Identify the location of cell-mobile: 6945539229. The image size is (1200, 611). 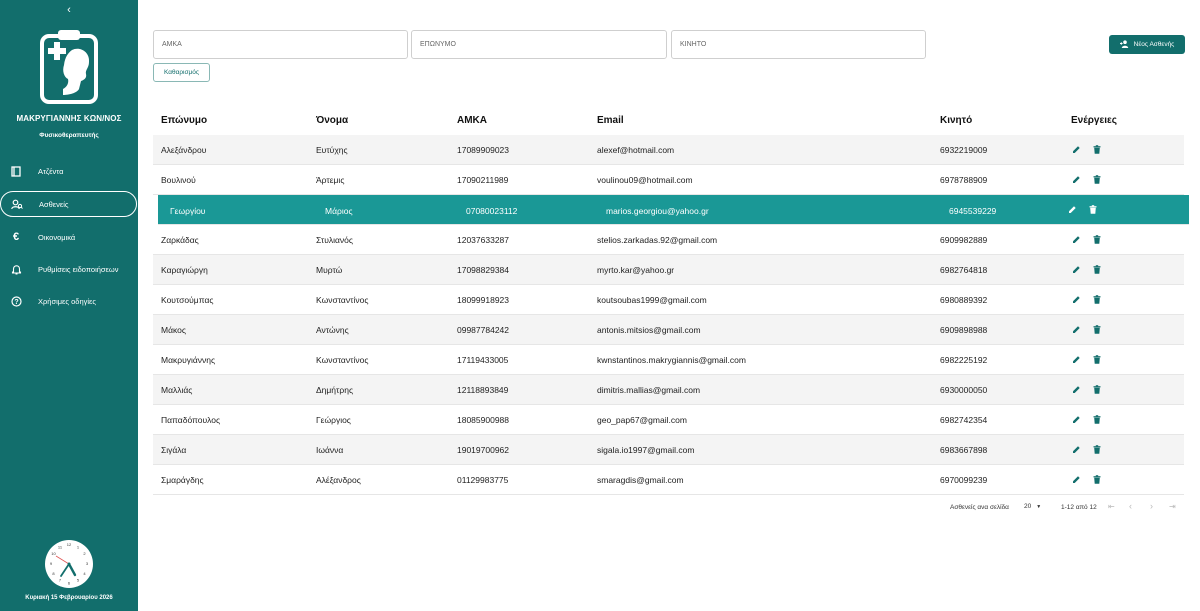
(973, 211).